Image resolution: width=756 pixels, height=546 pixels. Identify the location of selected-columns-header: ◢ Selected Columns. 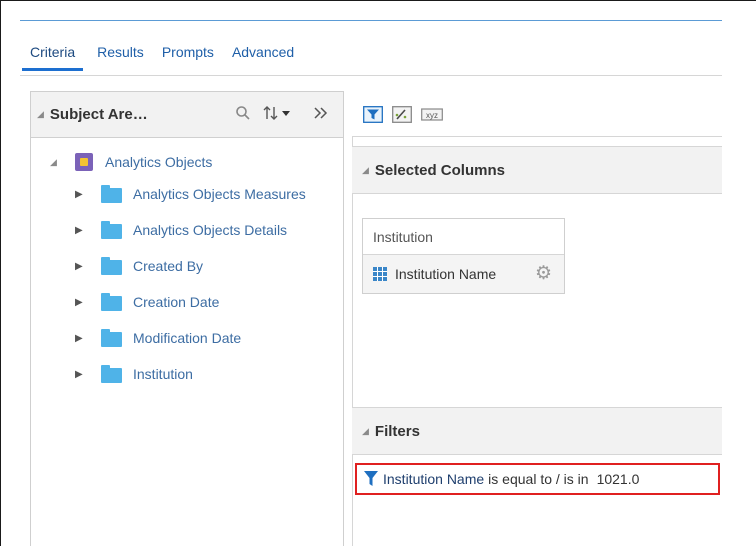
(537, 170).